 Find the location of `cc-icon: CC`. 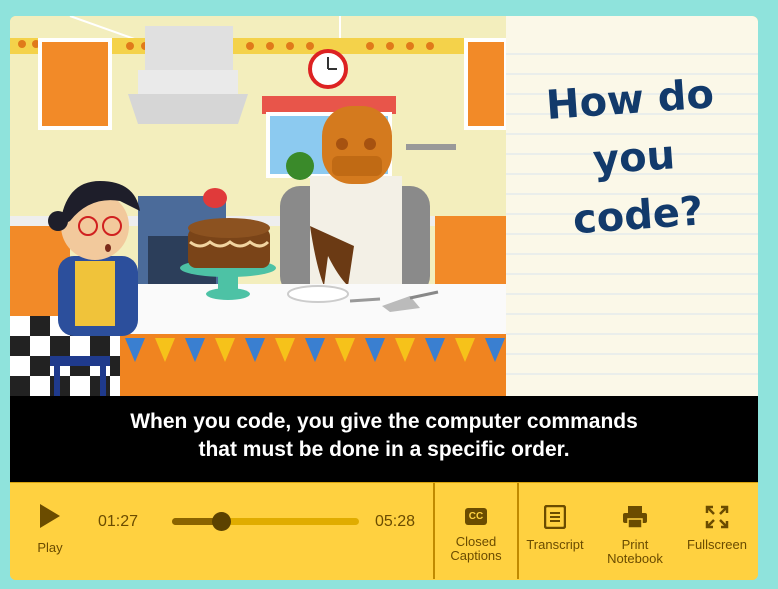

cc-icon: CC is located at coordinates (476, 516).